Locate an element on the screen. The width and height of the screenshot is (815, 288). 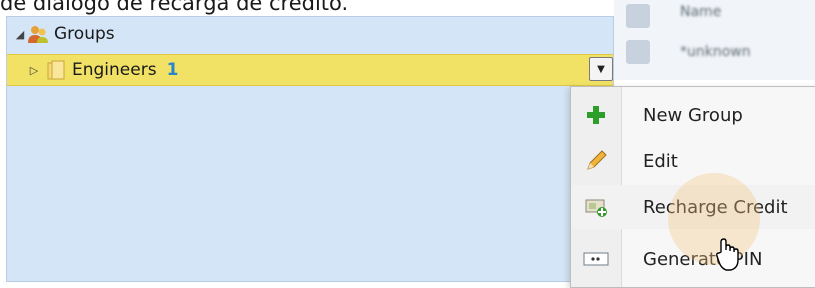
mouse-cursor-icon is located at coordinates (727, 254).